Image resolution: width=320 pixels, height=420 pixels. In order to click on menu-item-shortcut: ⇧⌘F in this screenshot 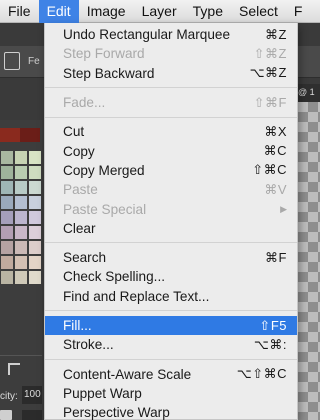, I will do `click(270, 102)`.